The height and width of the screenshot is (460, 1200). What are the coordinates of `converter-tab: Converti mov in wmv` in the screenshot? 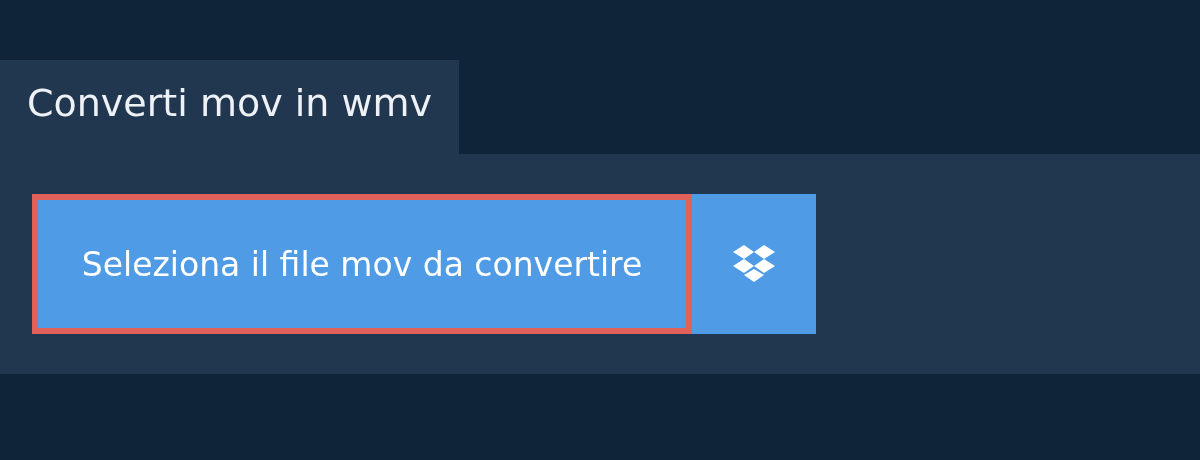 It's located at (230, 107).